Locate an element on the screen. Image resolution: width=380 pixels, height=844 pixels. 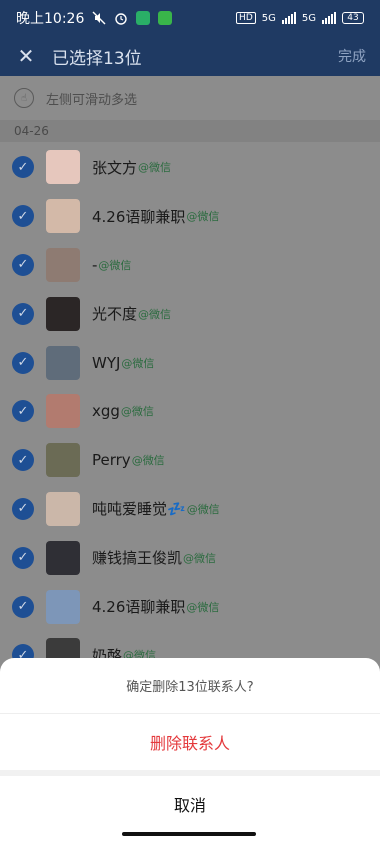
done-button: 完成 is located at coordinates (352, 56).